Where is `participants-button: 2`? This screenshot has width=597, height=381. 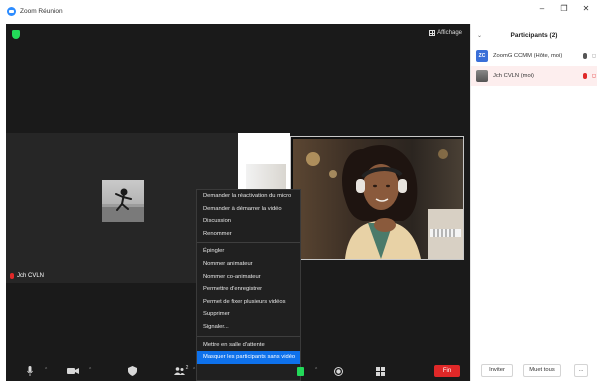 participants-button: 2 is located at coordinates (181, 371).